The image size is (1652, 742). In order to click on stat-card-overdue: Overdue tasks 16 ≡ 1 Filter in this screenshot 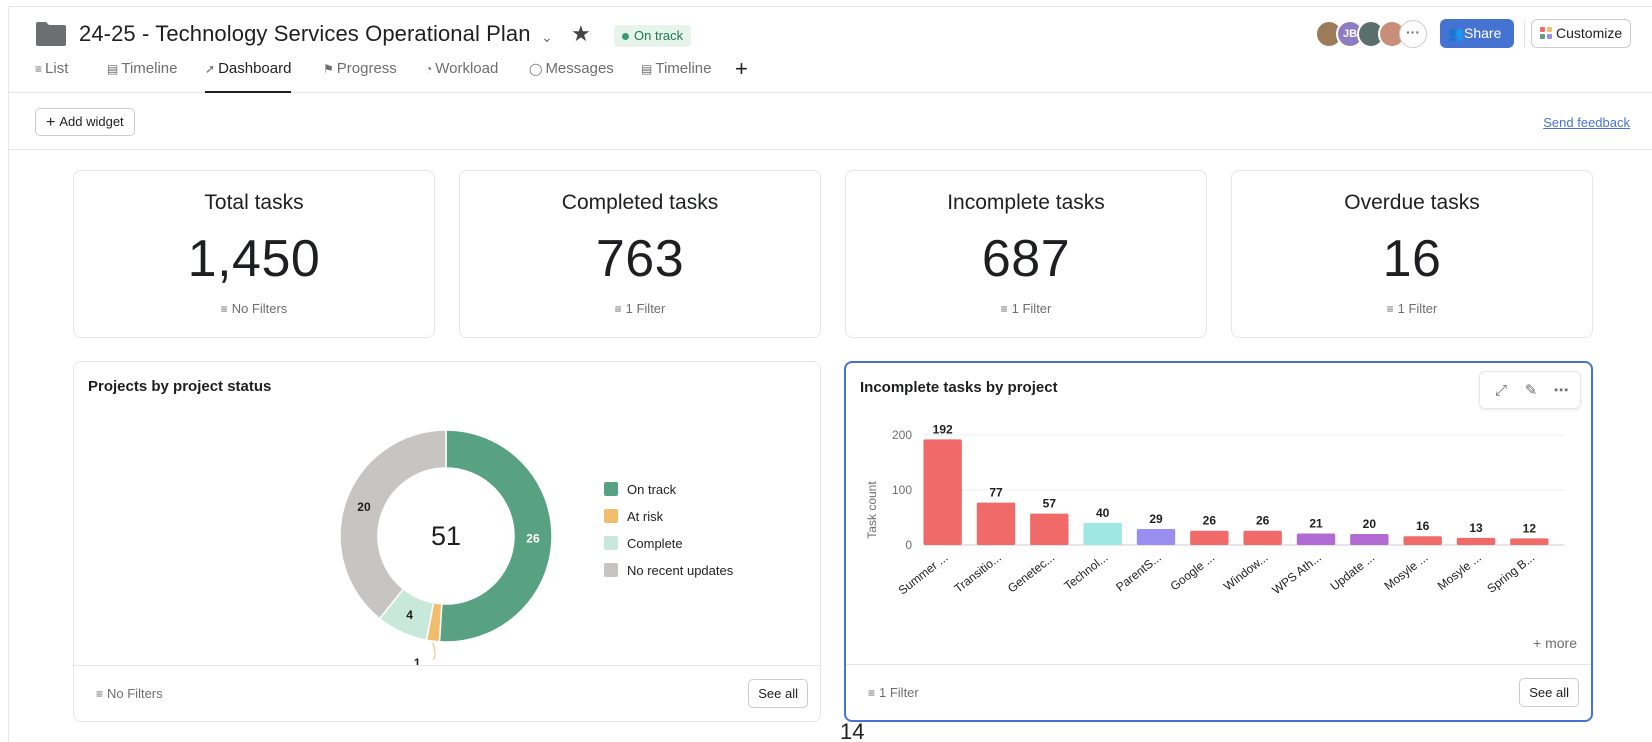, I will do `click(1412, 254)`.